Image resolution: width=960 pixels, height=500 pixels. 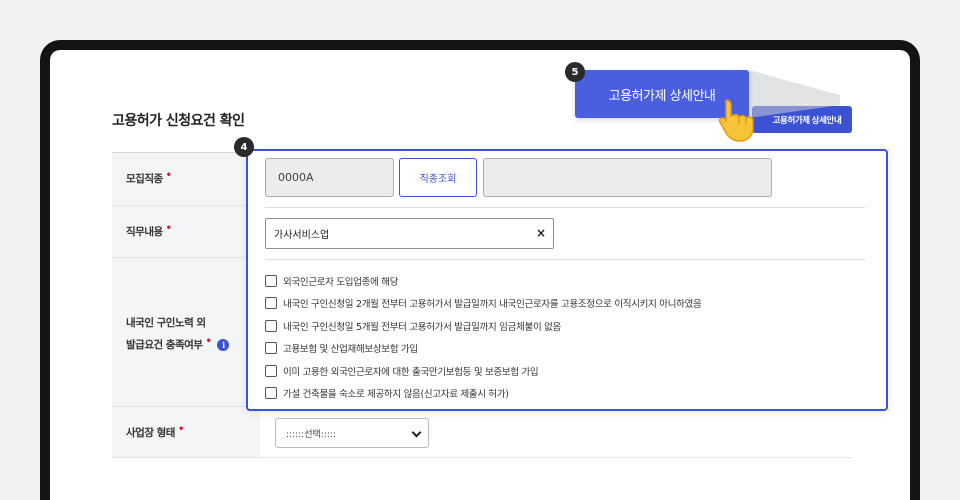 I want to click on clear-icon: ×, so click(x=541, y=233).